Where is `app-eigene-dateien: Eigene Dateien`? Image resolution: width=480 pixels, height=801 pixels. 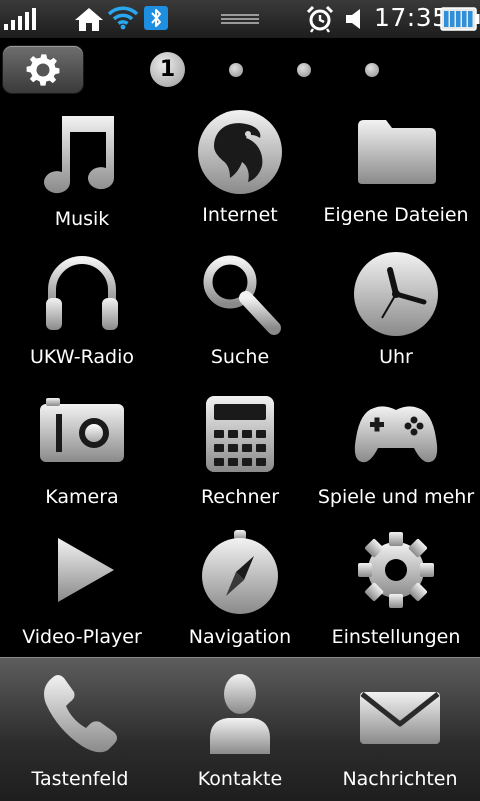 app-eigene-dateien: Eigene Dateien is located at coordinates (396, 178).